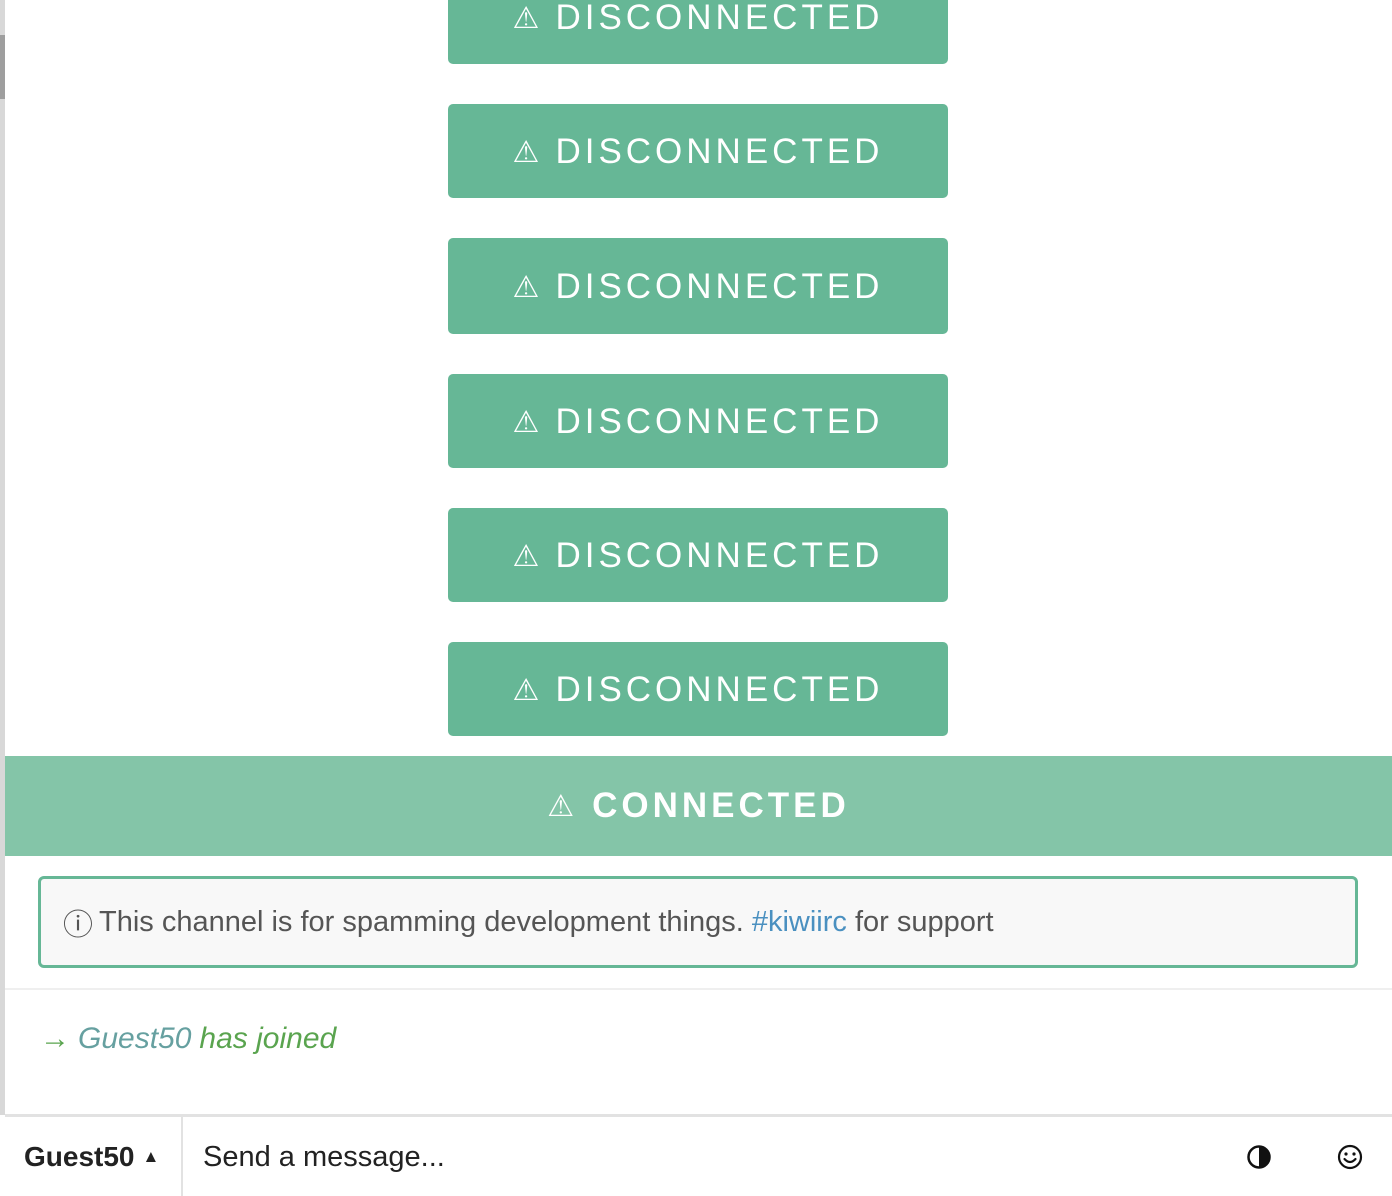  What do you see at coordinates (55, 1038) in the screenshot?
I see `join-arrow-icon: →` at bounding box center [55, 1038].